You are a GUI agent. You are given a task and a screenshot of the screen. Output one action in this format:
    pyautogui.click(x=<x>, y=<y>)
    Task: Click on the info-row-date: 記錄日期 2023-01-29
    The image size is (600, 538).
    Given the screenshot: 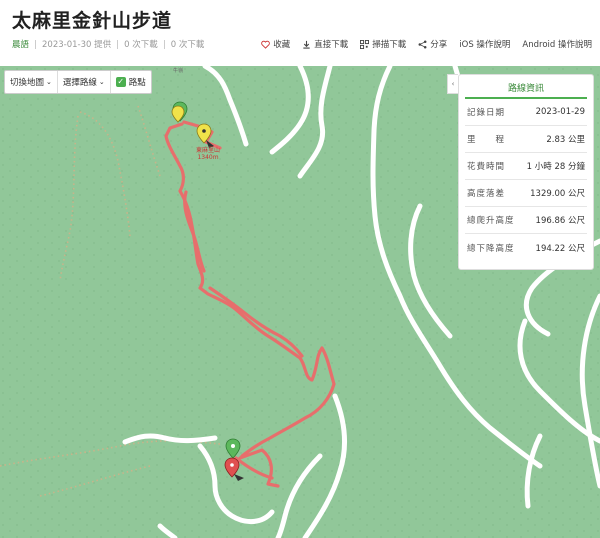 What is the action you would take?
    pyautogui.click(x=526, y=112)
    